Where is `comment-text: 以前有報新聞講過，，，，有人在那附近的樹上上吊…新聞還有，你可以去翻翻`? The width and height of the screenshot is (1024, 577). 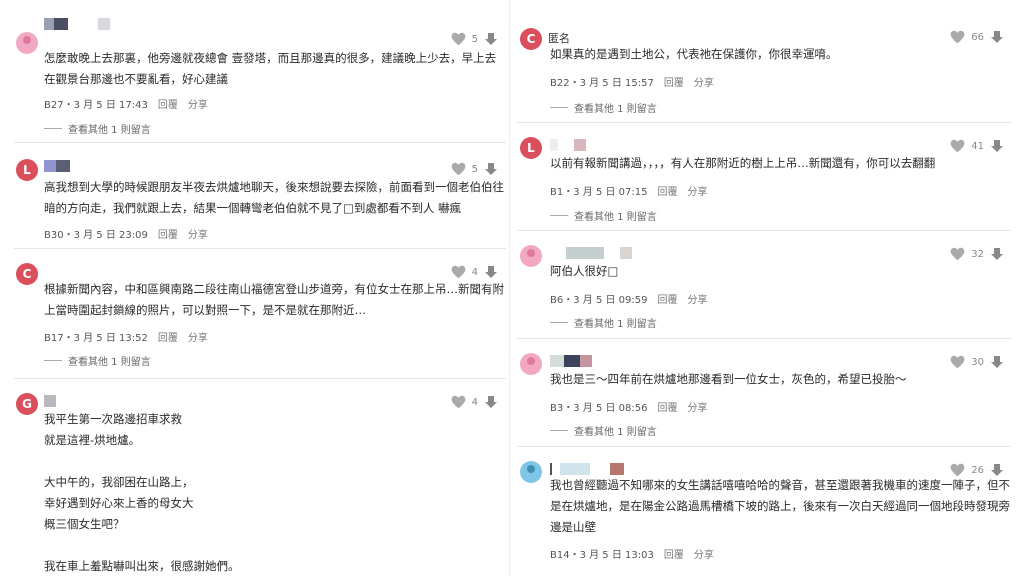 comment-text: 以前有報新聞講過，，，，有人在那附近的樹上上吊…新聞還有，你可以去翻翻 is located at coordinates (743, 163).